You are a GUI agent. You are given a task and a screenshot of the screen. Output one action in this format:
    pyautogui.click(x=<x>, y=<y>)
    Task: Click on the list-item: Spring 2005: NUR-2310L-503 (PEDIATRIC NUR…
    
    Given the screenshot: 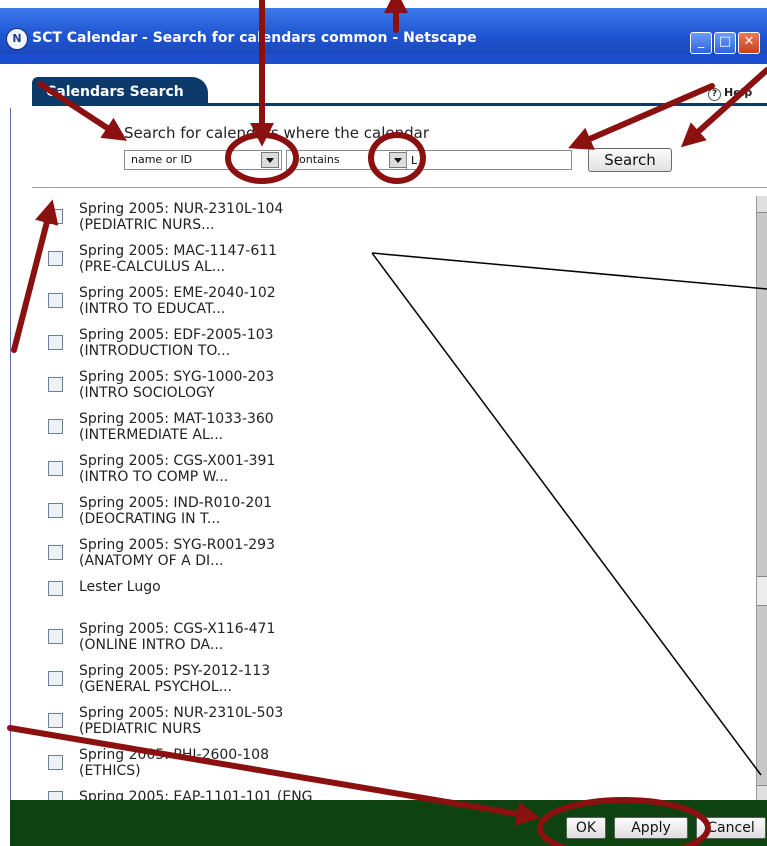 What is the action you would take?
    pyautogui.click(x=382, y=724)
    